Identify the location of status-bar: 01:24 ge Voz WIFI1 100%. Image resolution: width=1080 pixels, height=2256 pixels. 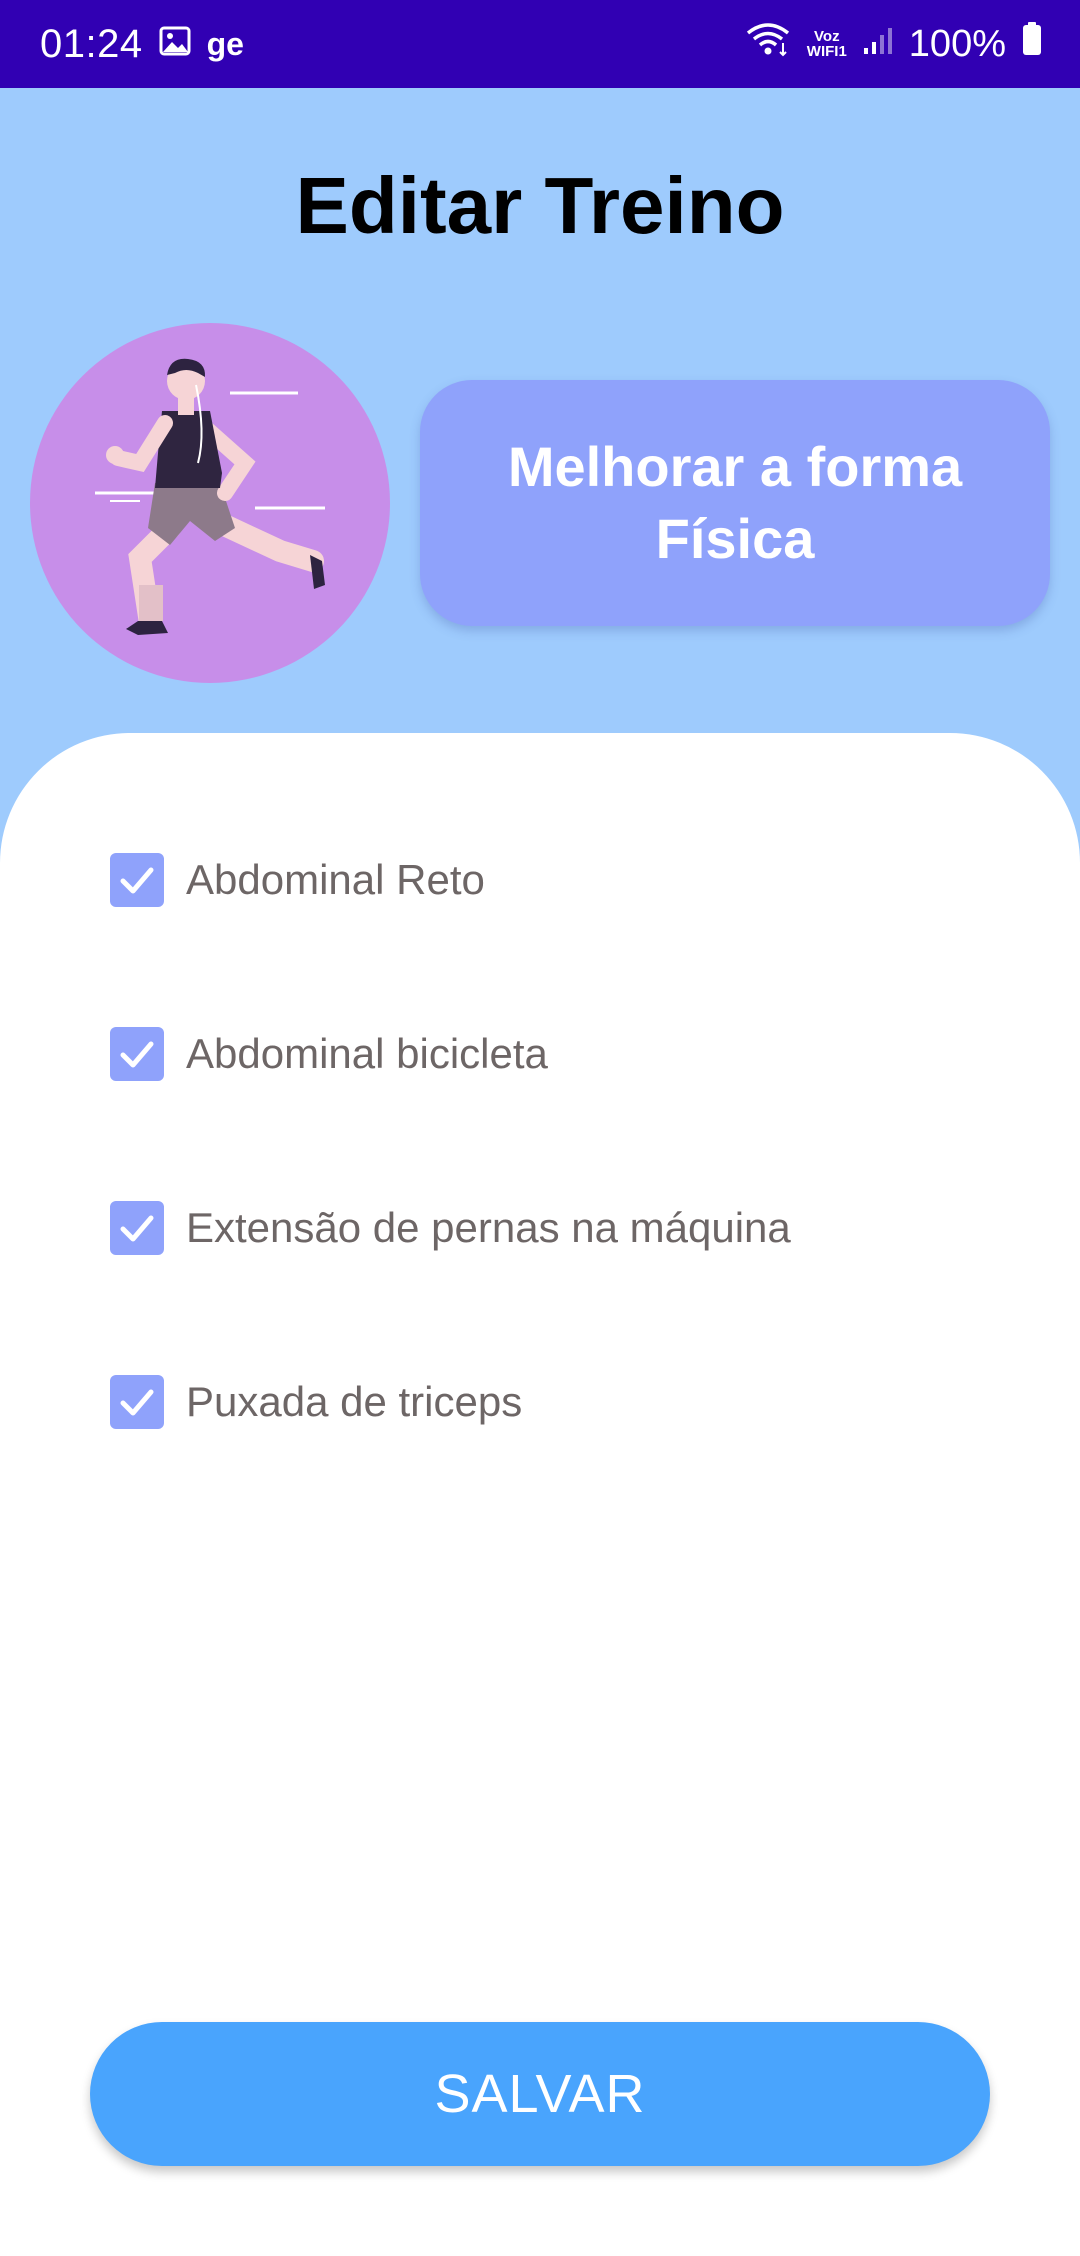
(540, 44).